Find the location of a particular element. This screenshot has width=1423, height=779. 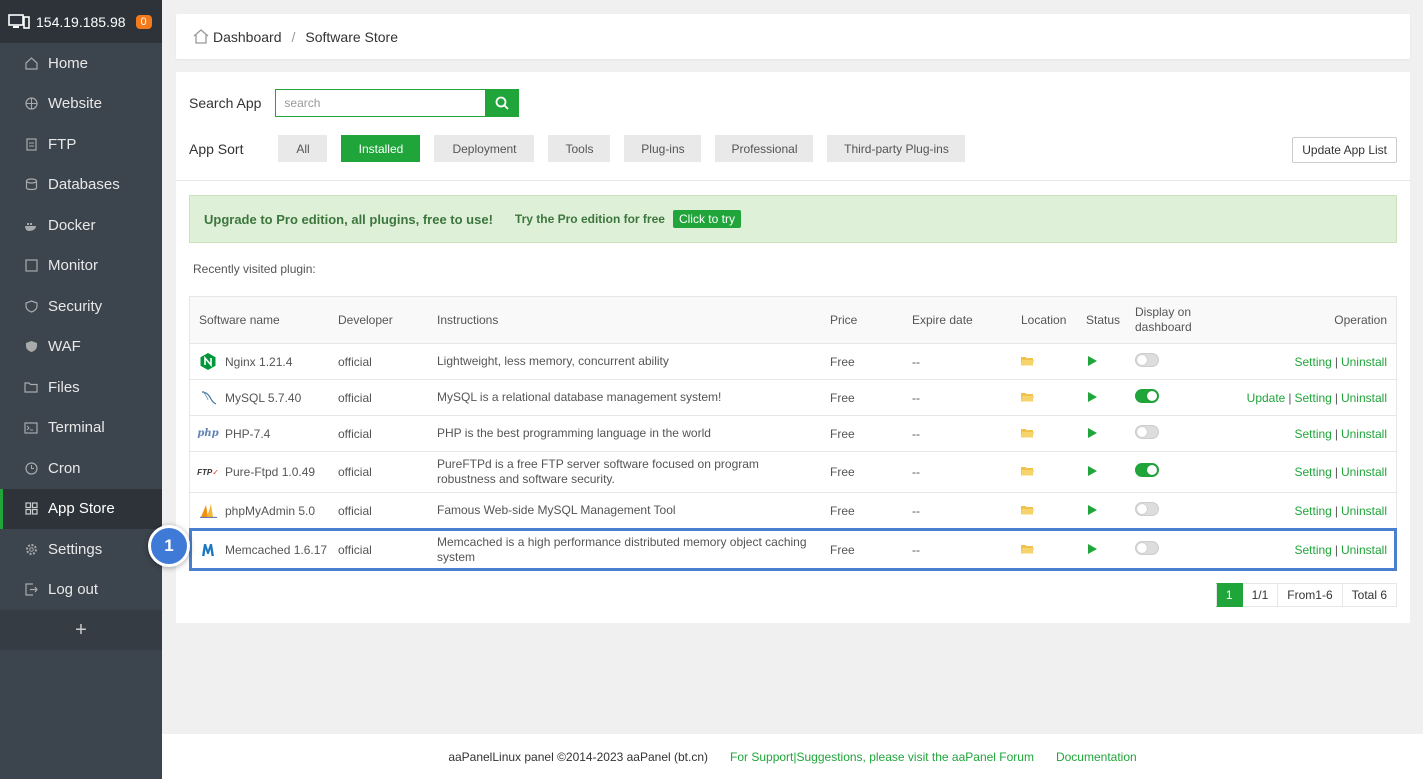

sidebar-item-databases: Databases is located at coordinates (81, 185).